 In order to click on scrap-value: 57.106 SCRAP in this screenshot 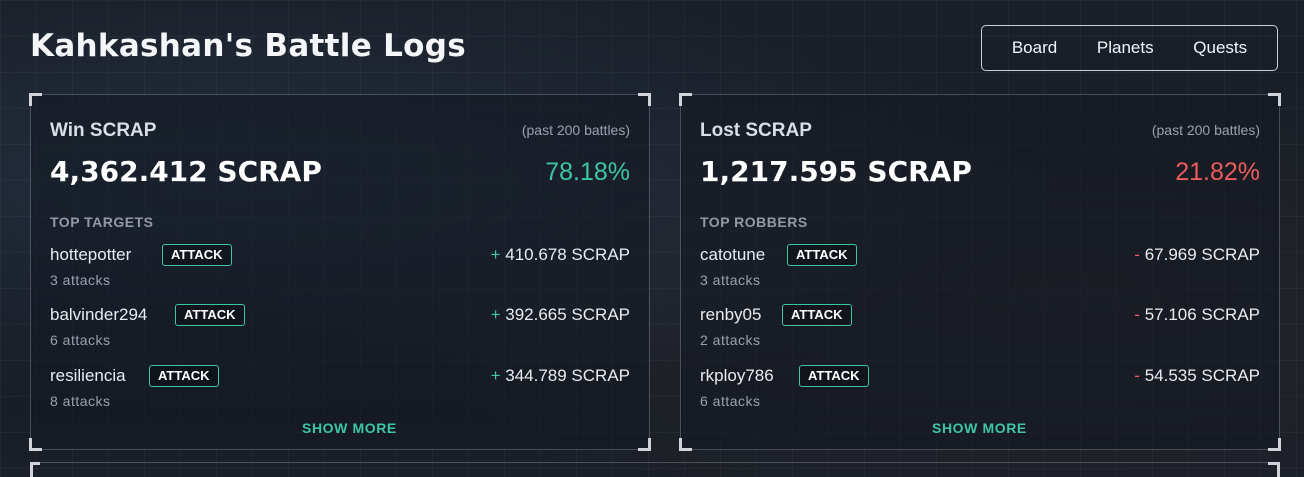, I will do `click(1202, 314)`.